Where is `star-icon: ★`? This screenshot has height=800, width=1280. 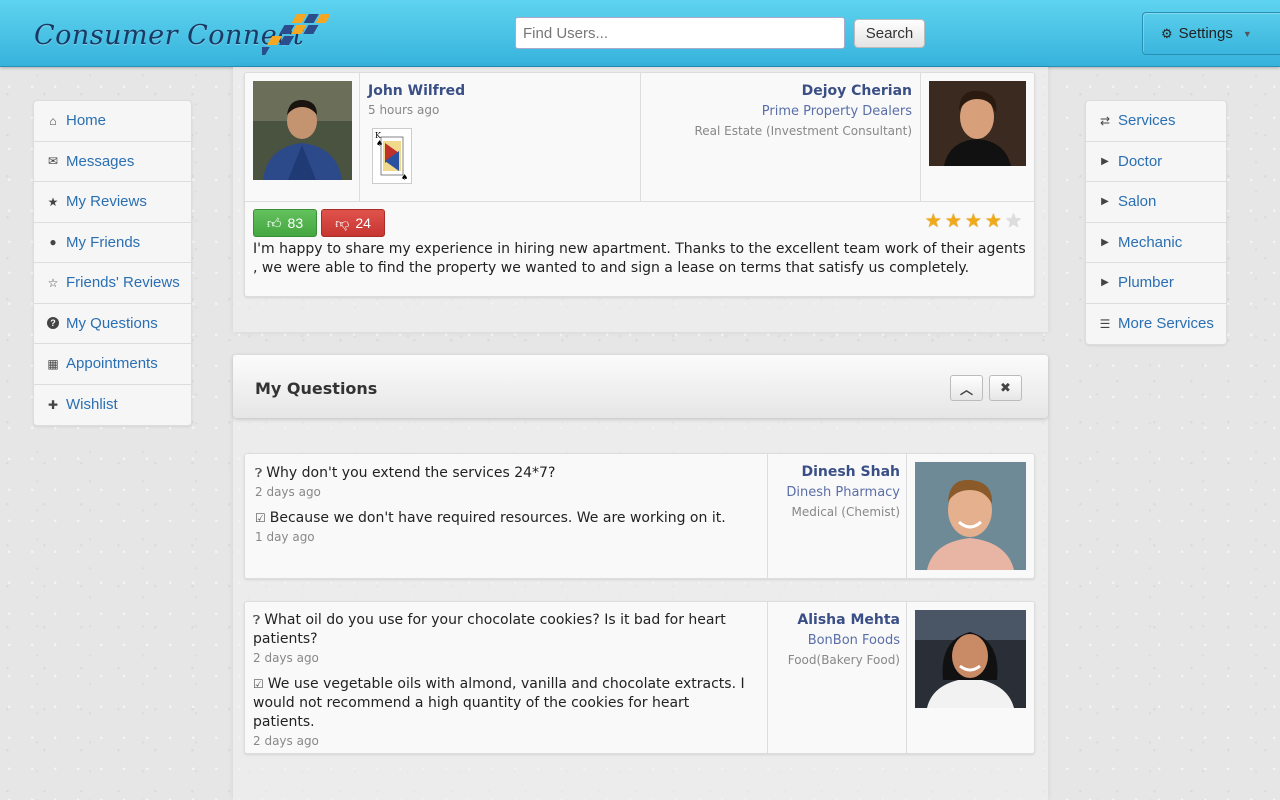 star-icon: ★ is located at coordinates (53, 201).